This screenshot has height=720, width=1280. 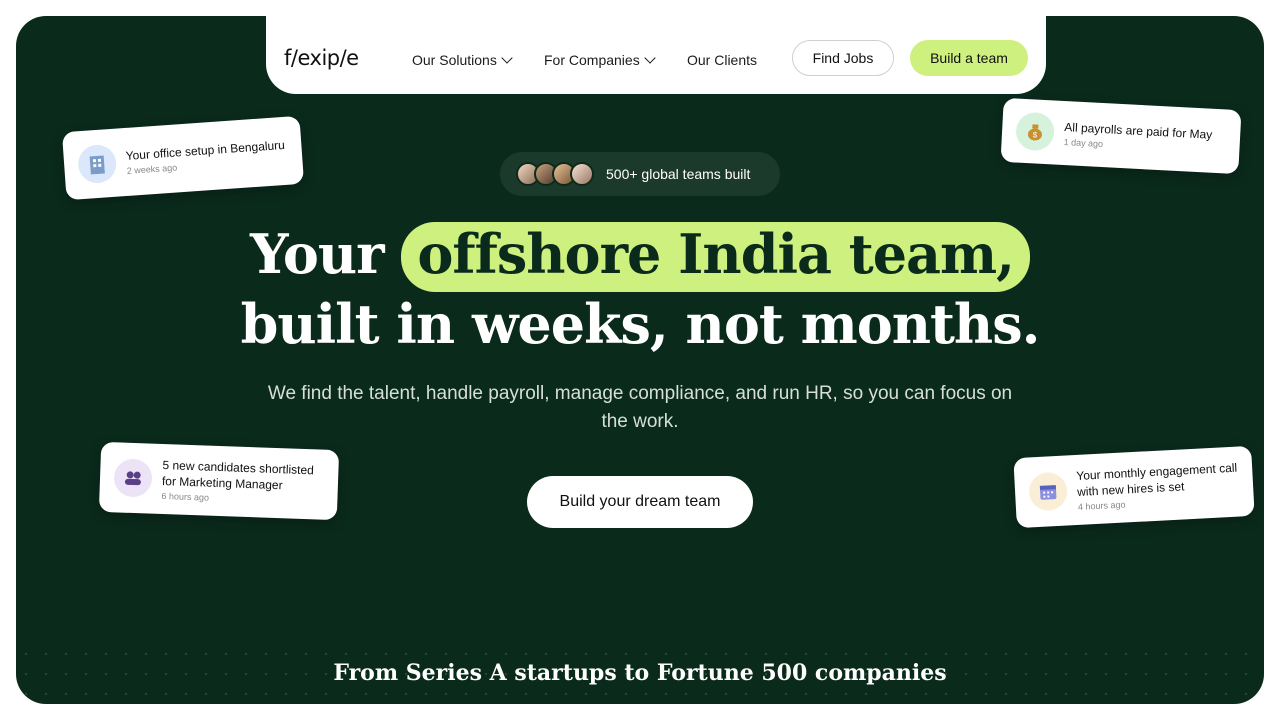 I want to click on calendar-icon, so click(x=1048, y=491).